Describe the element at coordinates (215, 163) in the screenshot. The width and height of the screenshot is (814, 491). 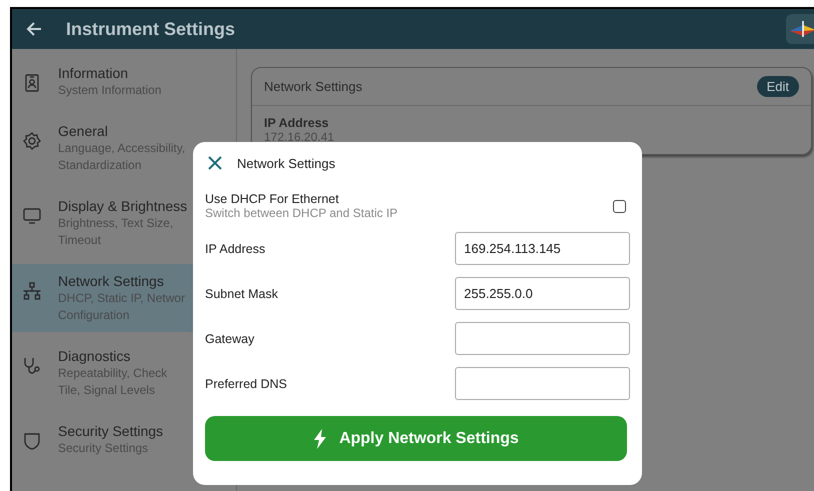
I see `close-icon` at that location.